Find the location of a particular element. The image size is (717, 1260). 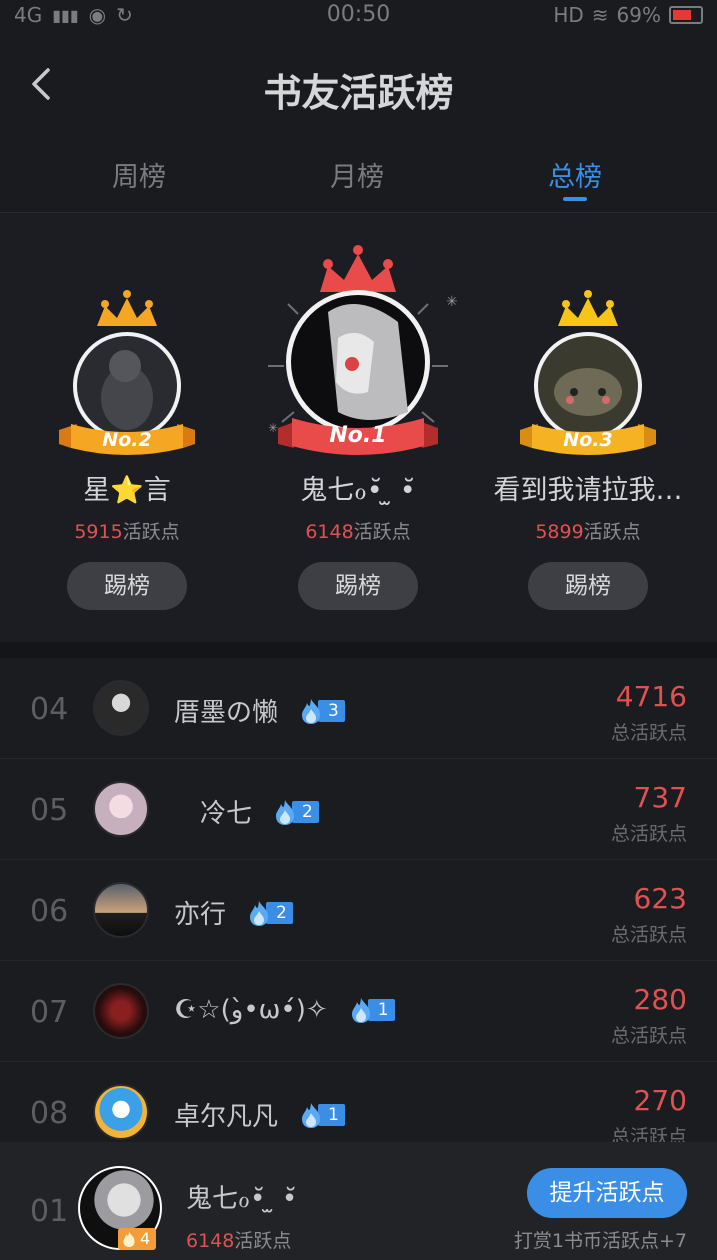

total-score: 280 is located at coordinates (660, 999).